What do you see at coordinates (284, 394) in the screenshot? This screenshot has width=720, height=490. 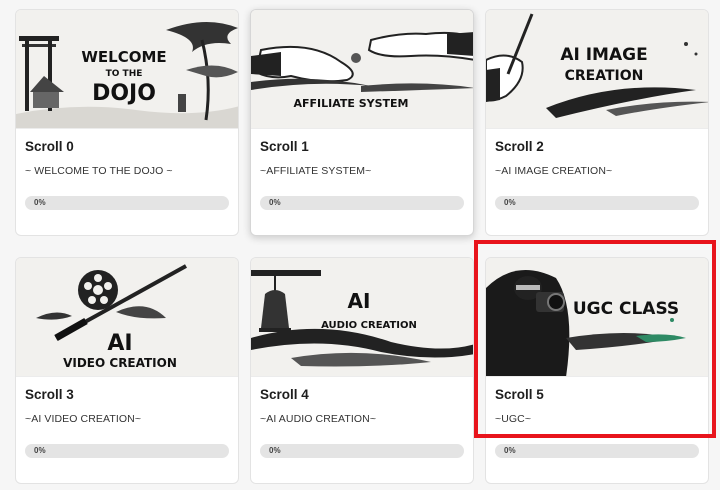 I see `card-title: Scroll 4` at bounding box center [284, 394].